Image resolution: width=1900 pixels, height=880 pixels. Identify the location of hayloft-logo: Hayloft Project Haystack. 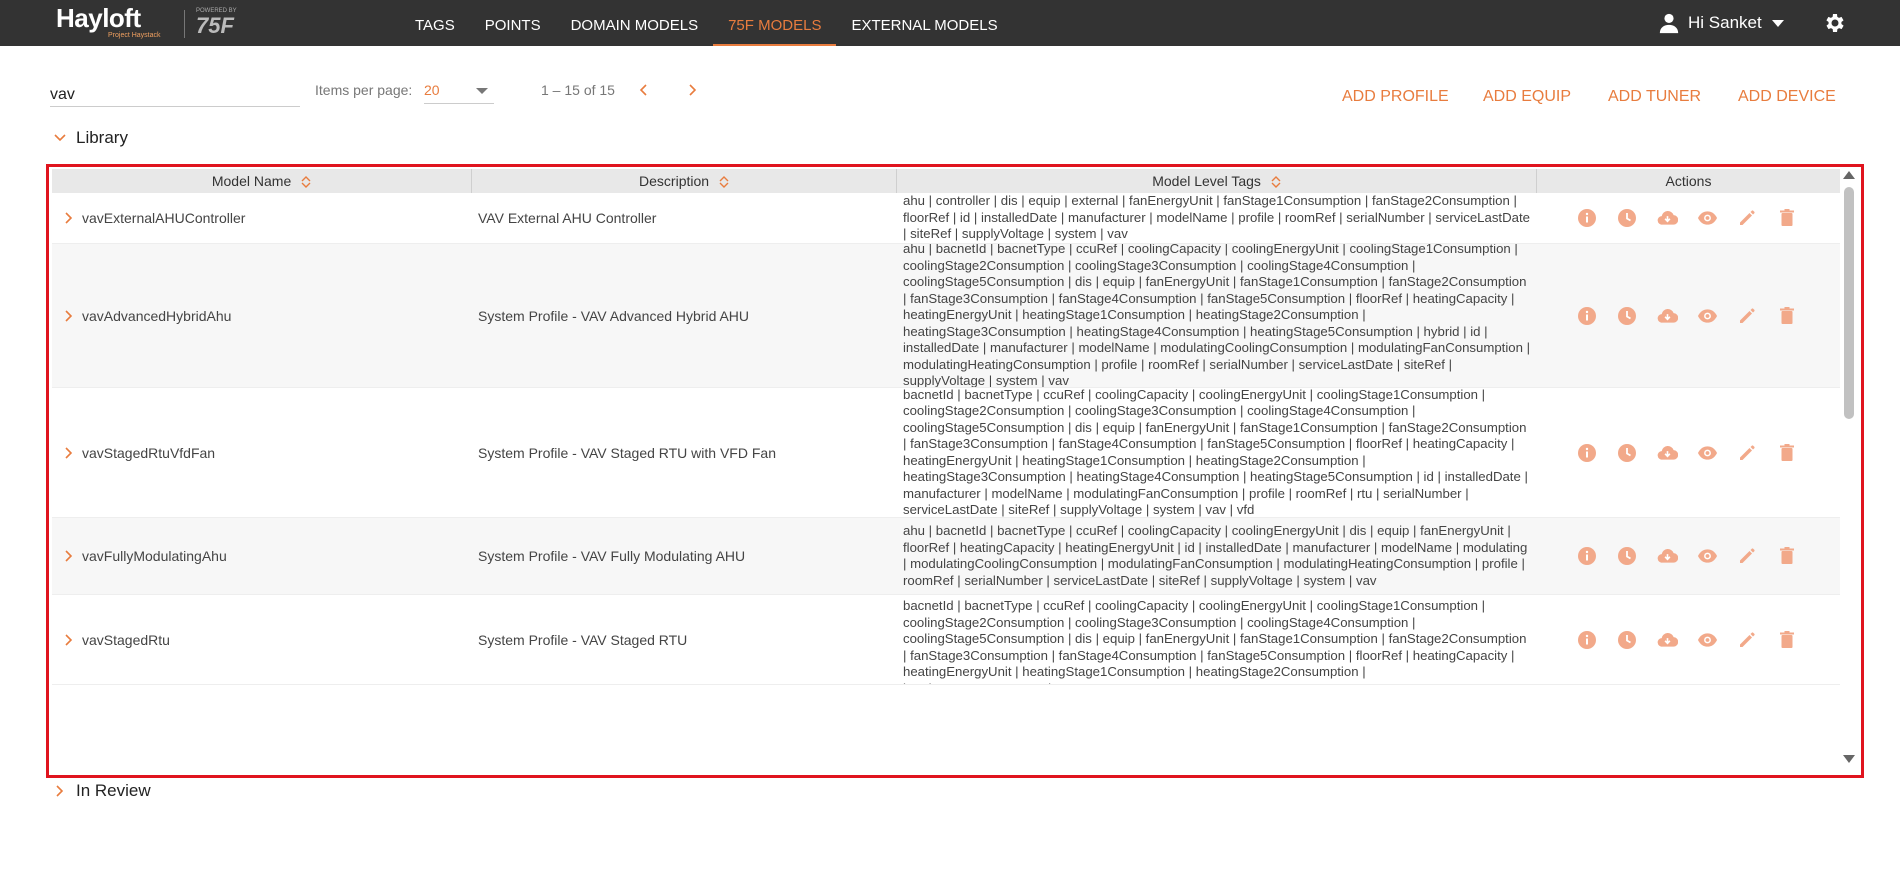
(108, 21).